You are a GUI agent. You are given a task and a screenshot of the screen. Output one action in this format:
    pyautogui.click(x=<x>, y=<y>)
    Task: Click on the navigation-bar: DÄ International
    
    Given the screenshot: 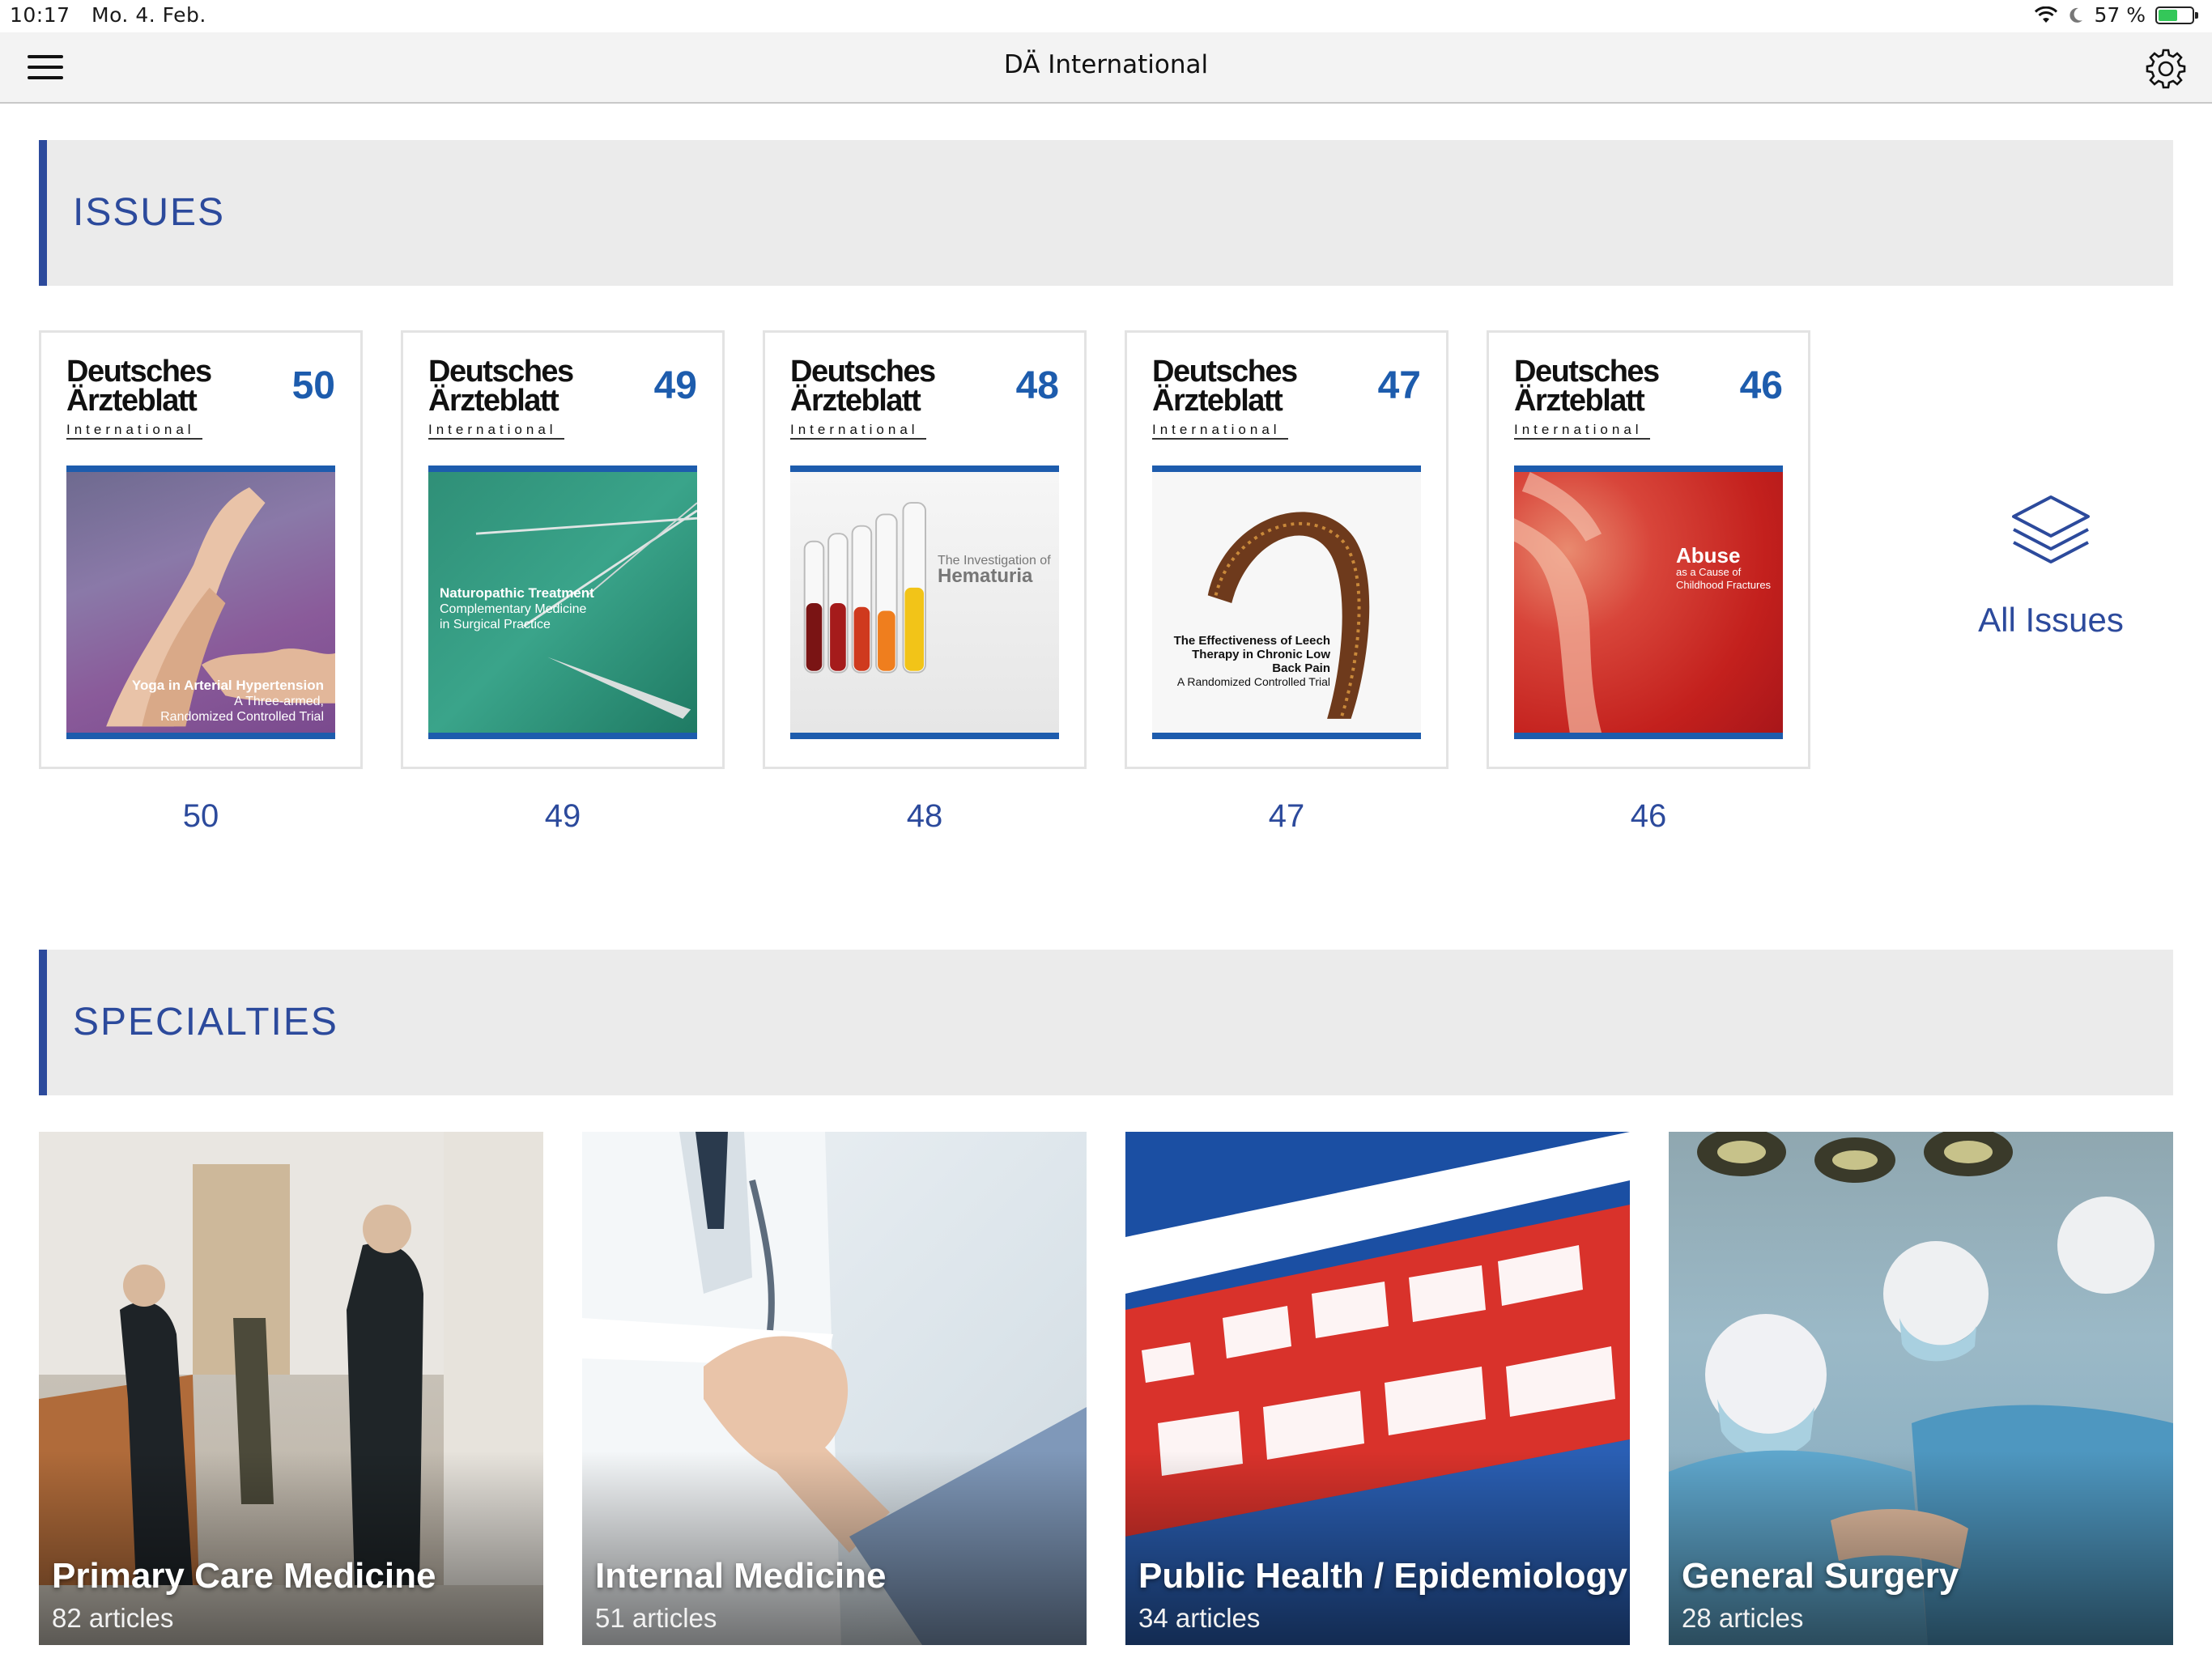 What is the action you would take?
    pyautogui.click(x=1106, y=68)
    